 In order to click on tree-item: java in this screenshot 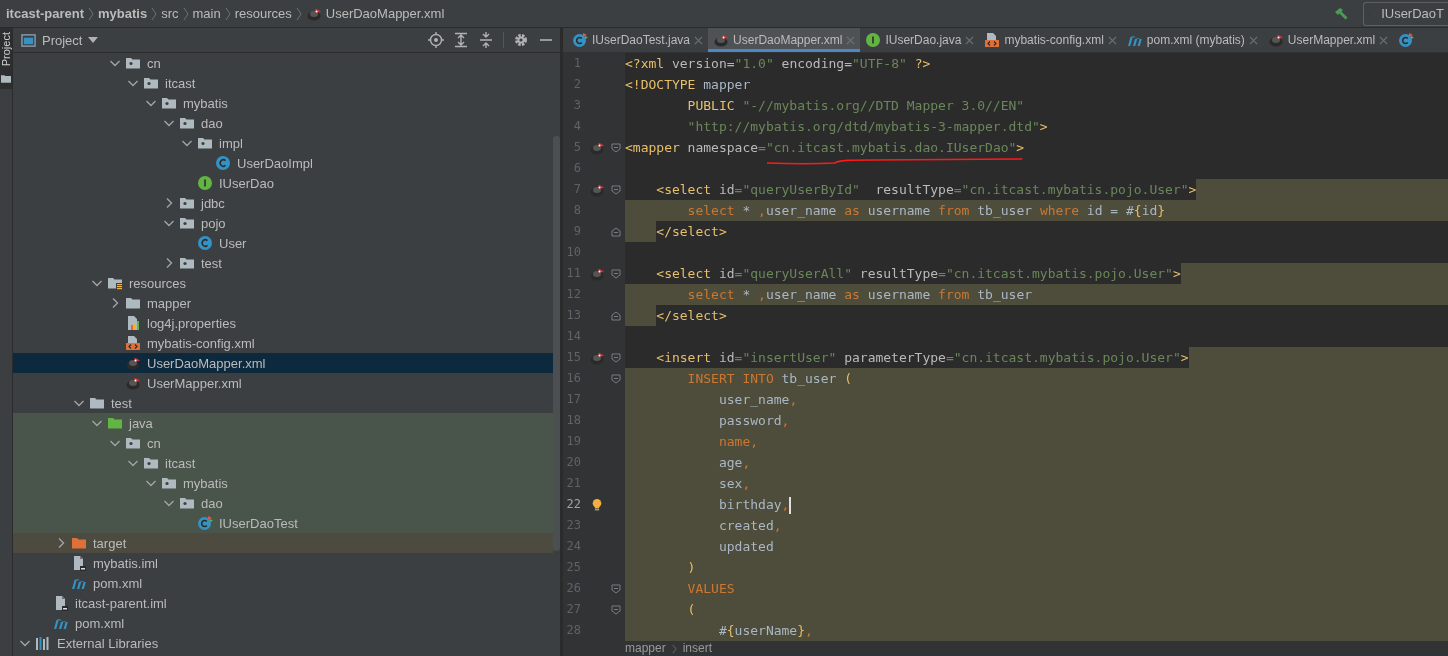, I will do `click(283, 423)`.